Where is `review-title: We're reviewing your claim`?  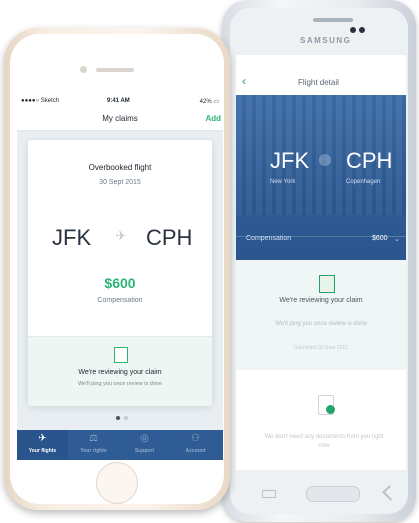
review-title: We're reviewing your claim is located at coordinates (120, 372).